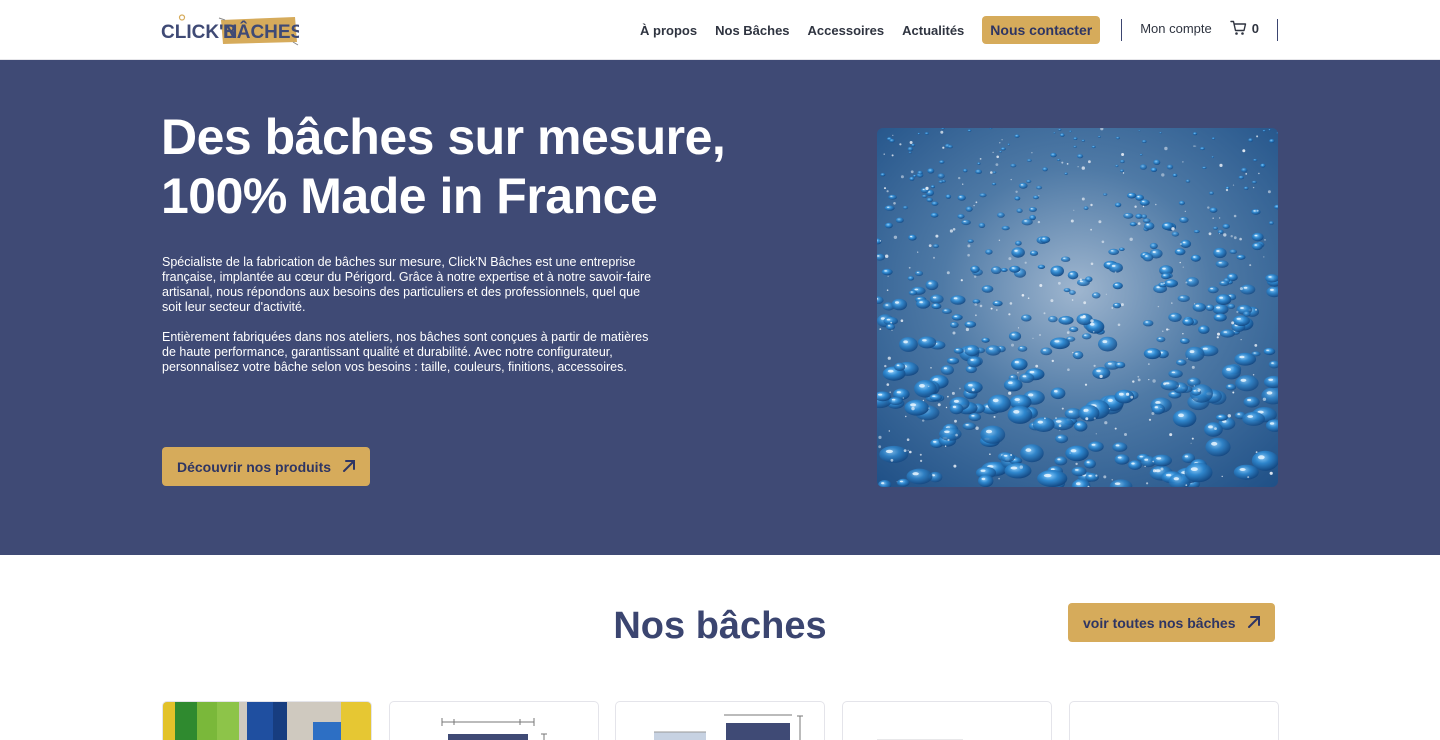 The image size is (1440, 740). Describe the element at coordinates (1277, 30) in the screenshot. I see `nav-divider-end` at that location.